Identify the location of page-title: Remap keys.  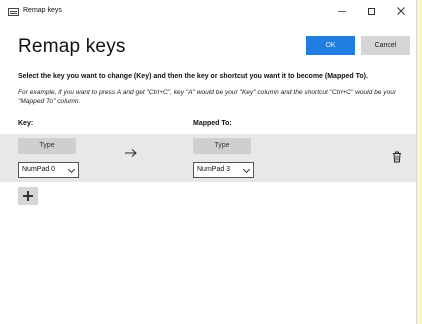
(72, 46).